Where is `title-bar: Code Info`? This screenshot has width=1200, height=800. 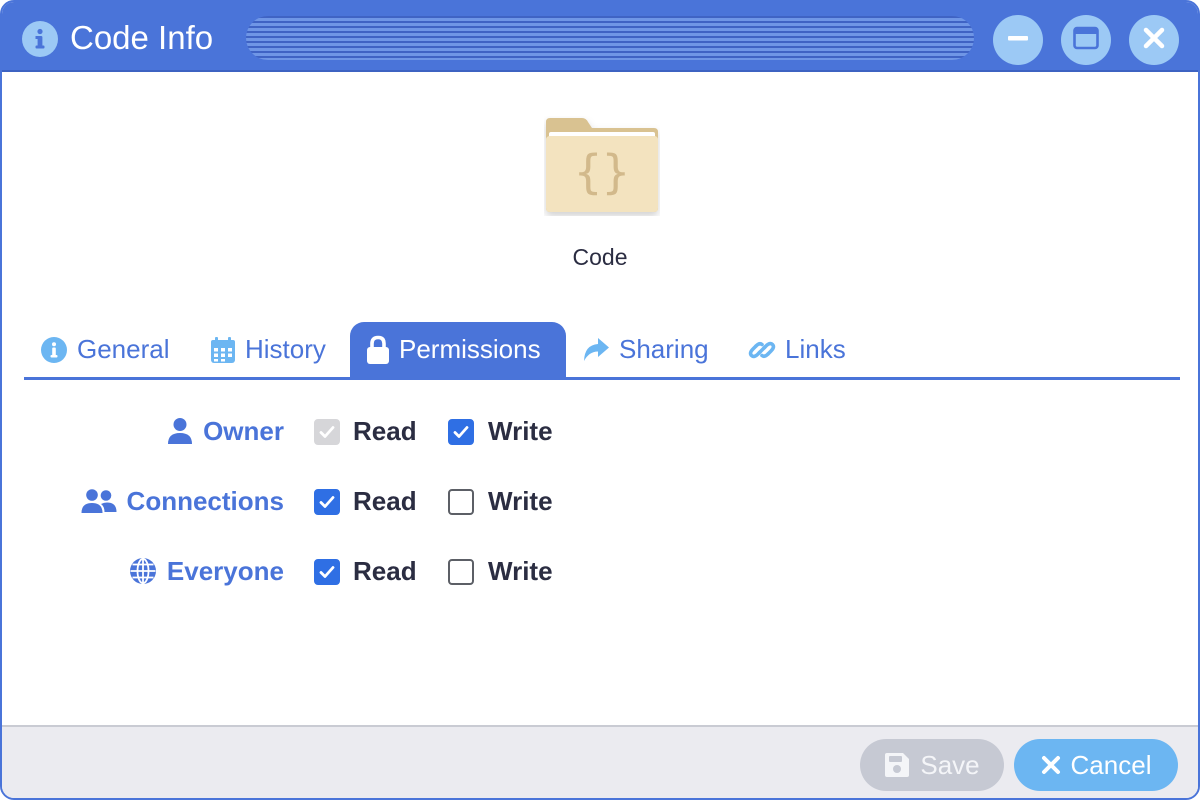
title-bar: Code Info is located at coordinates (600, 37).